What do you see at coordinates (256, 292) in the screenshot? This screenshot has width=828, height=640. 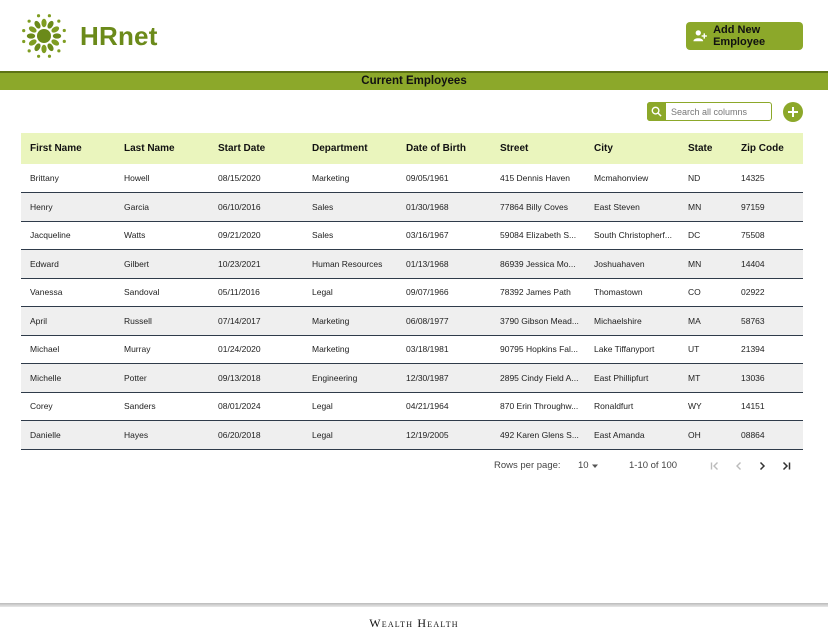 I see `table-cell: 05/11/2016` at bounding box center [256, 292].